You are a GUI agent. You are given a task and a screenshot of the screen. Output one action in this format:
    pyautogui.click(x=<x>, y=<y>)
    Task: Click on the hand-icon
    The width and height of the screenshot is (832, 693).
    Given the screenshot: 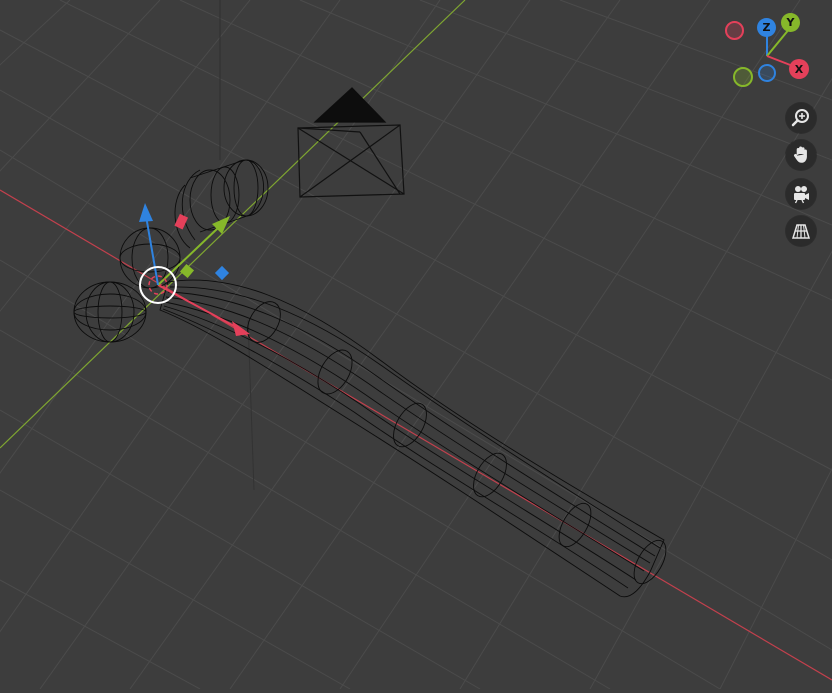 What is the action you would take?
    pyautogui.click(x=800, y=154)
    